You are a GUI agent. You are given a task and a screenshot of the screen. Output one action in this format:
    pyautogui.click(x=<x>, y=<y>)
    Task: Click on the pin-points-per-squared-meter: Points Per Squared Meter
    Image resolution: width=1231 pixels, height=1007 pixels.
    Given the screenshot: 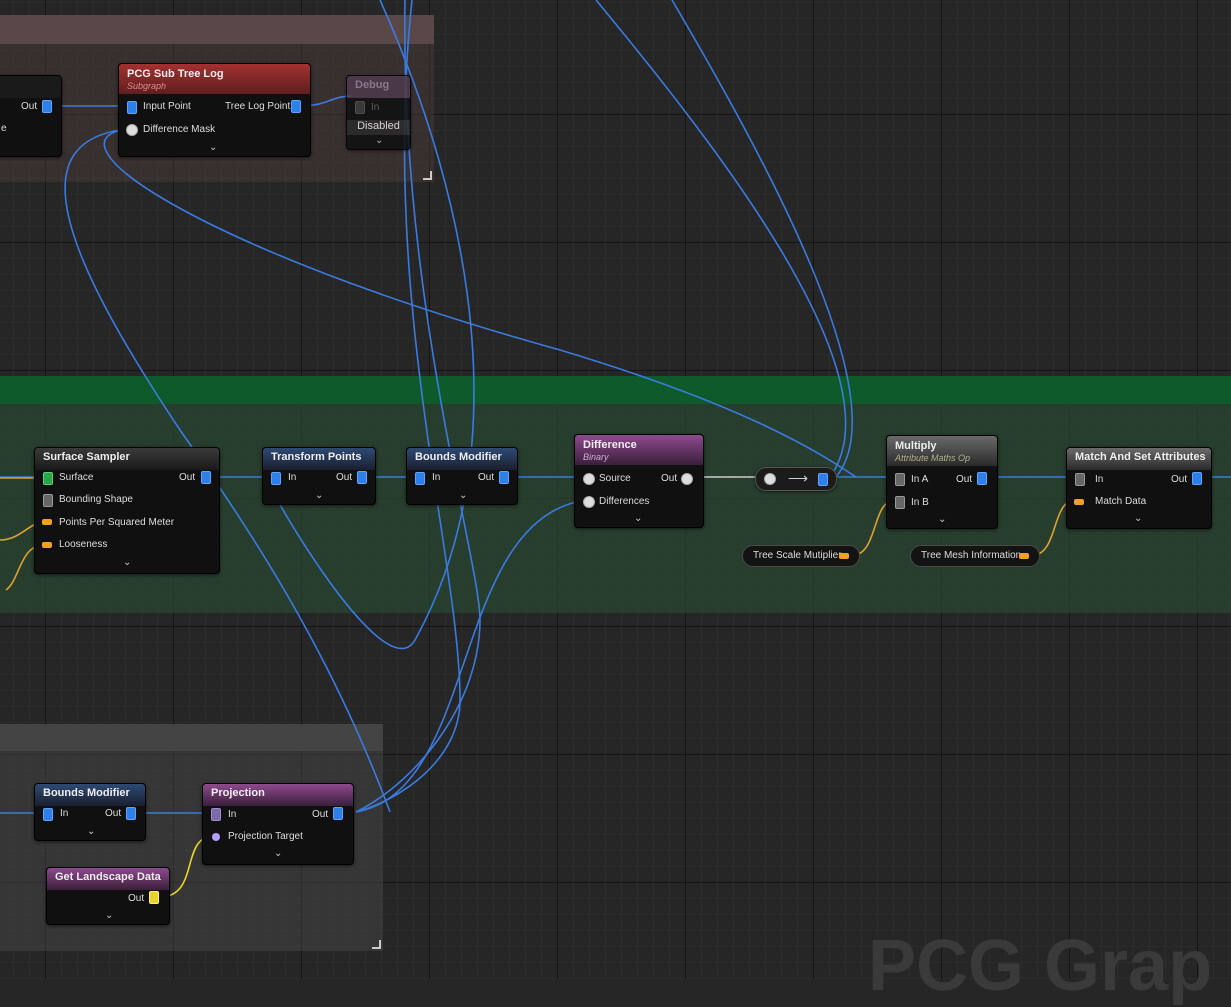 What is the action you would take?
    pyautogui.click(x=117, y=522)
    